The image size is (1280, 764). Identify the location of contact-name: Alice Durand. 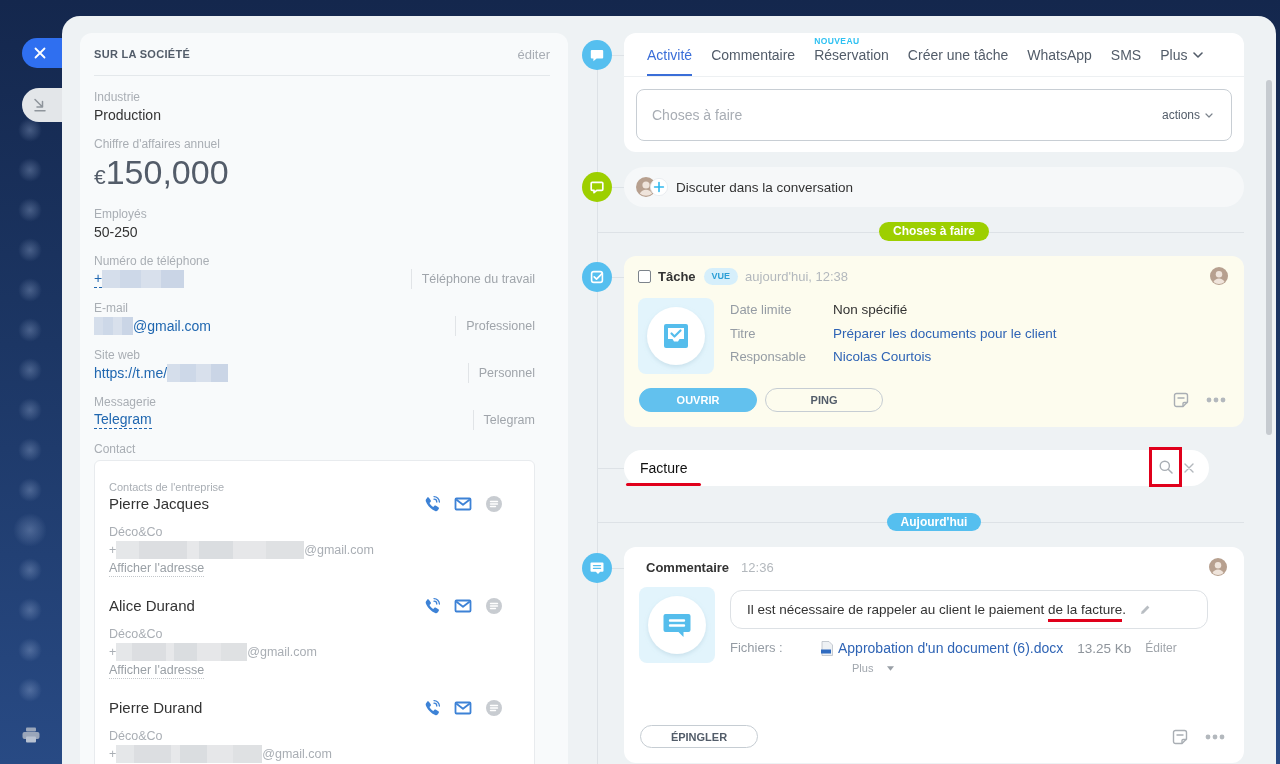
(152, 606).